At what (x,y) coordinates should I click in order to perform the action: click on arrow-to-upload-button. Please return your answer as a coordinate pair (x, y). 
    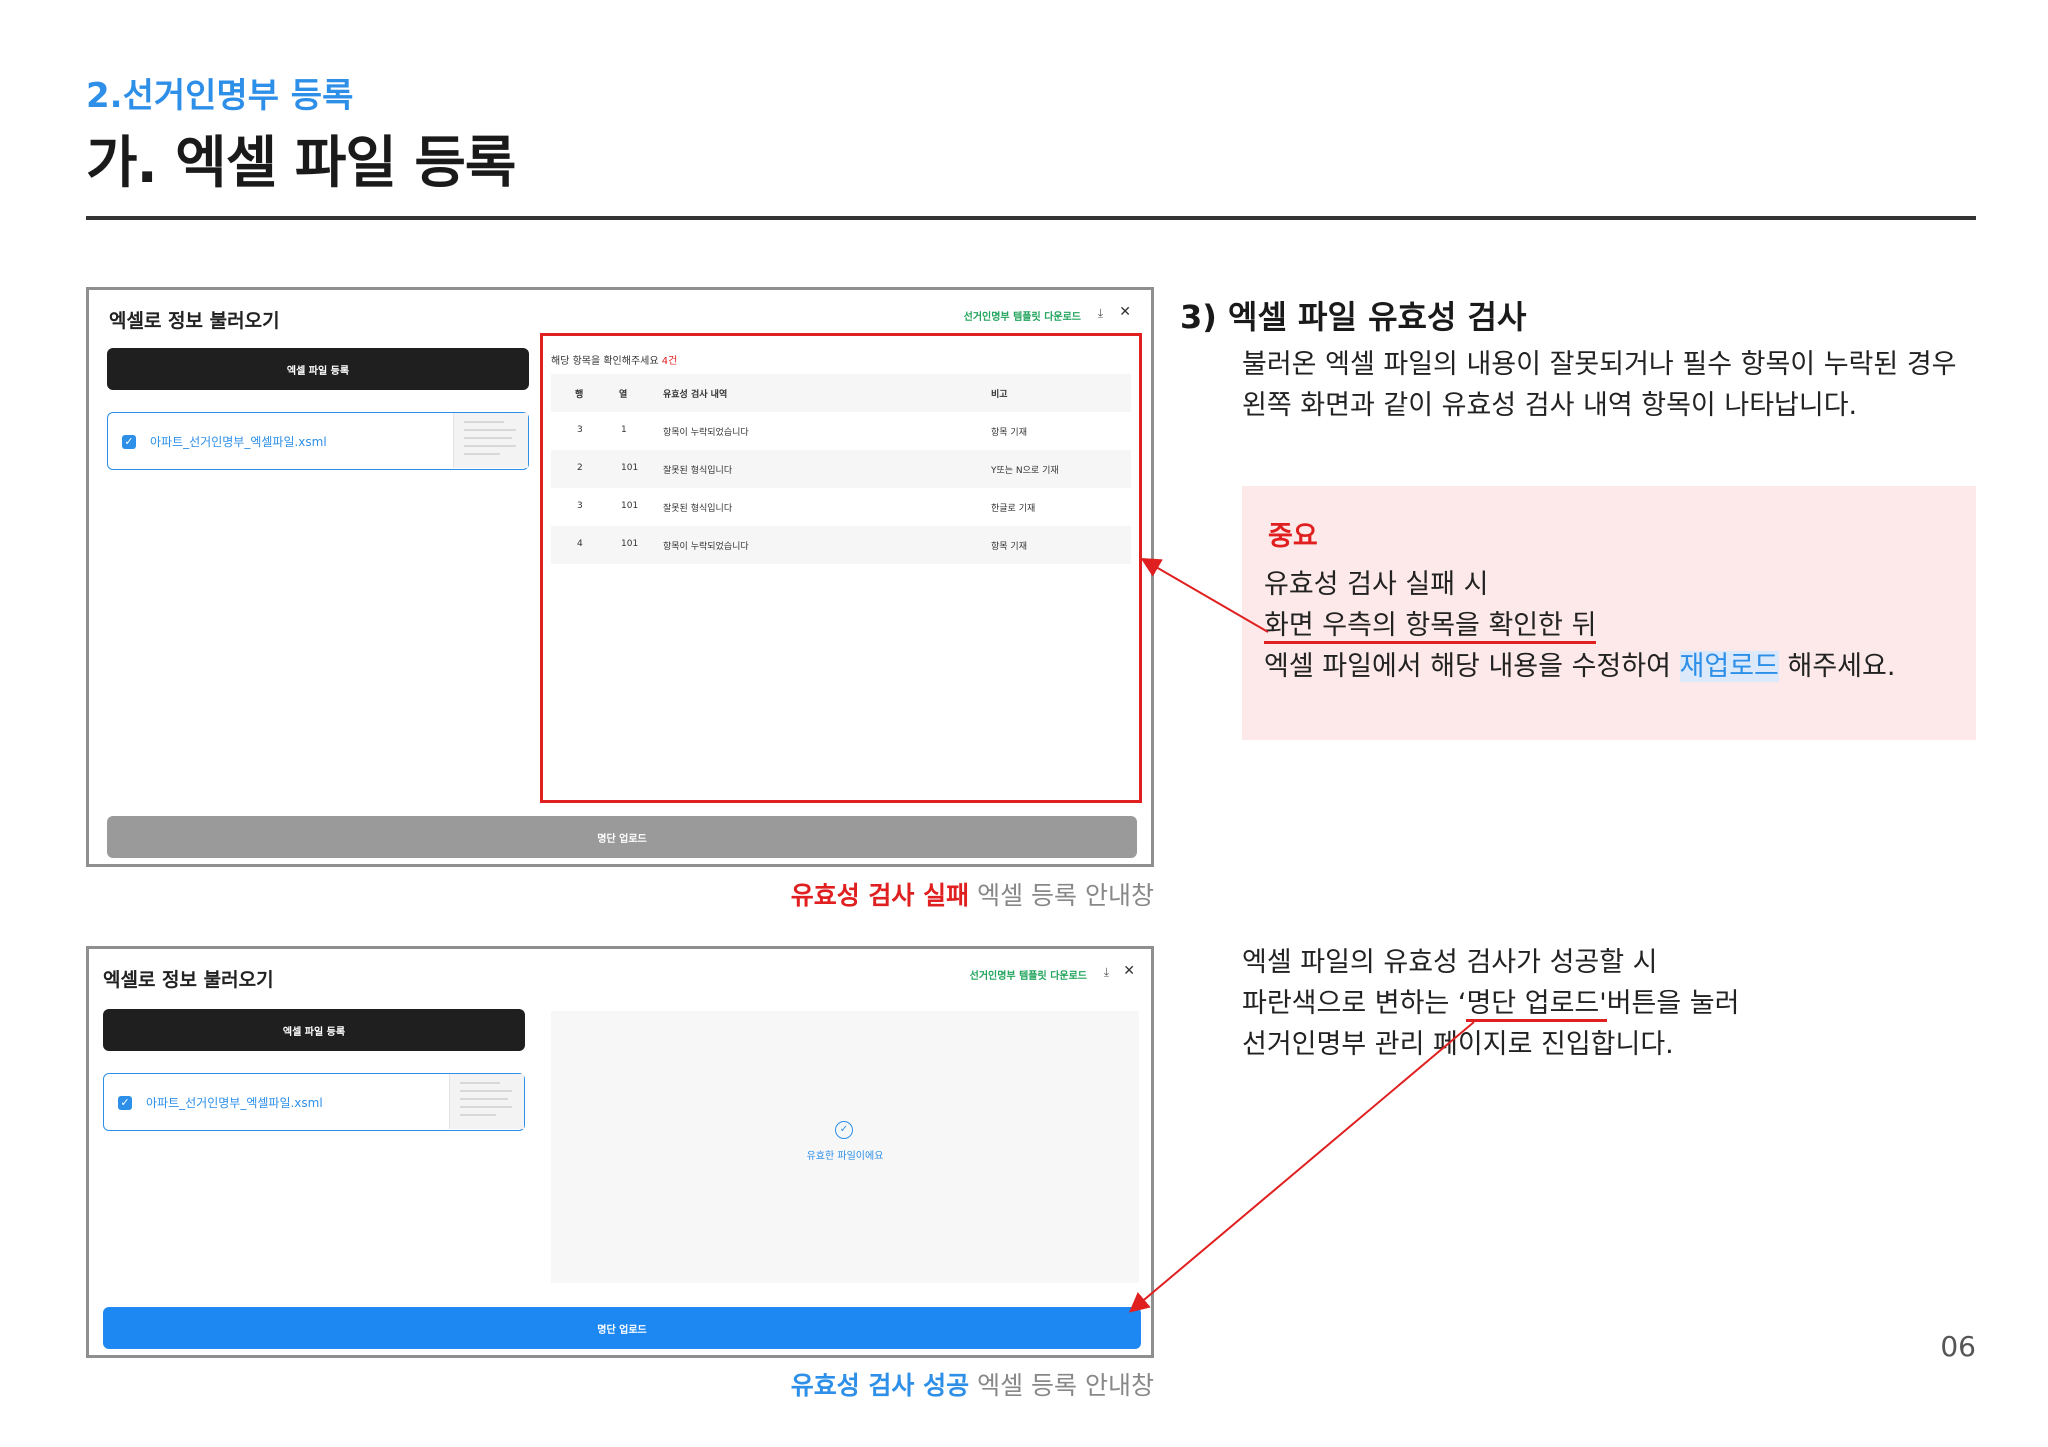
    Looking at the image, I should click on (1301, 1167).